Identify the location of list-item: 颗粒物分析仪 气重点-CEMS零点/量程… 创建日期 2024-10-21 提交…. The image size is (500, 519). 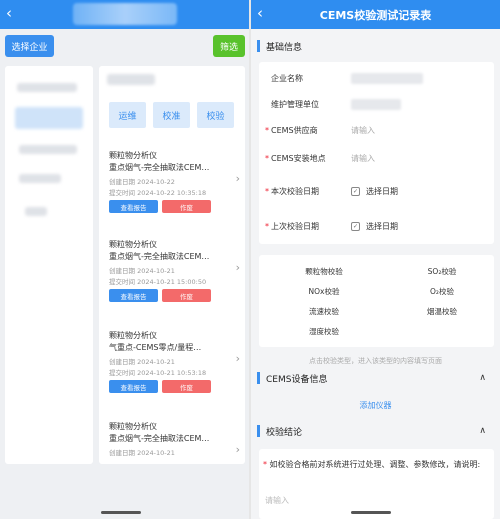
(174, 361).